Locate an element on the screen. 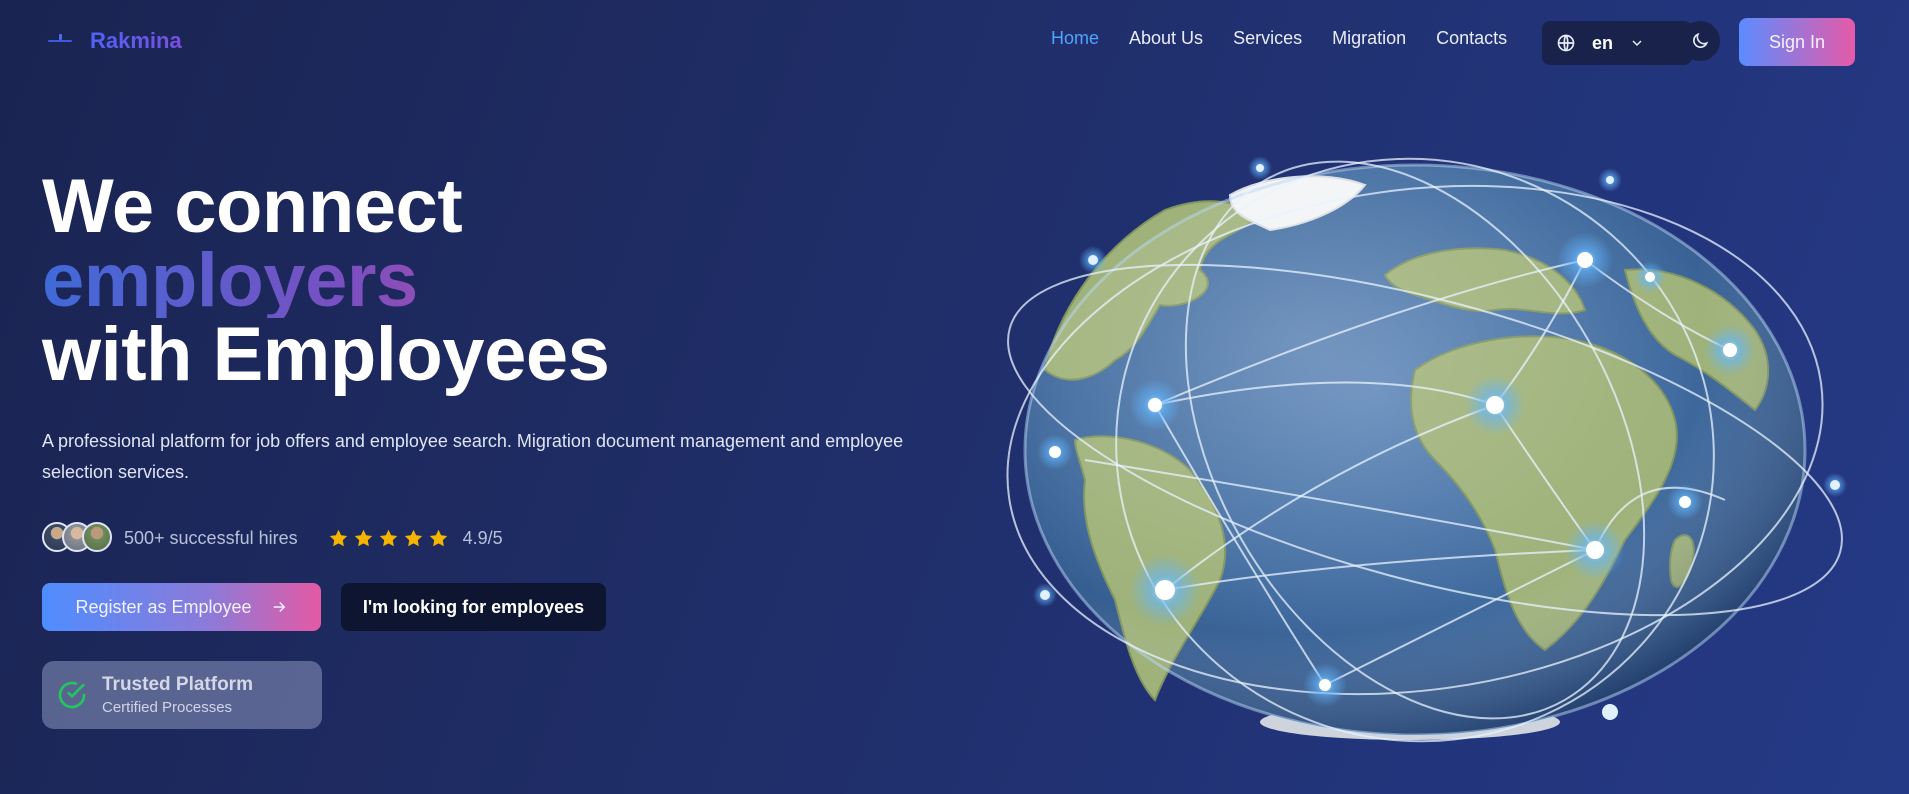 The height and width of the screenshot is (794, 1909). brand-name: Rakmina is located at coordinates (136, 40).